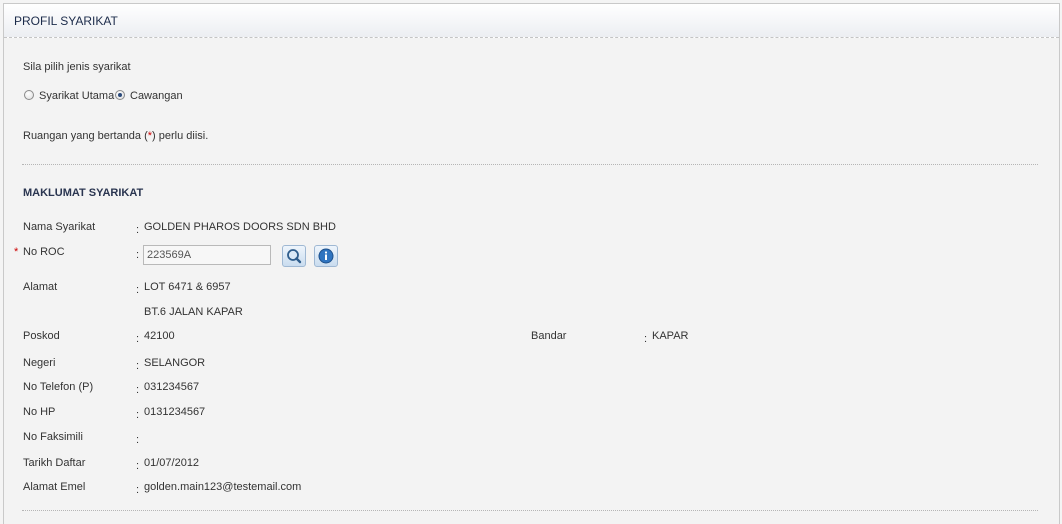 This screenshot has width=1062, height=524. What do you see at coordinates (41, 336) in the screenshot?
I see `label-poskod: Poskod` at bounding box center [41, 336].